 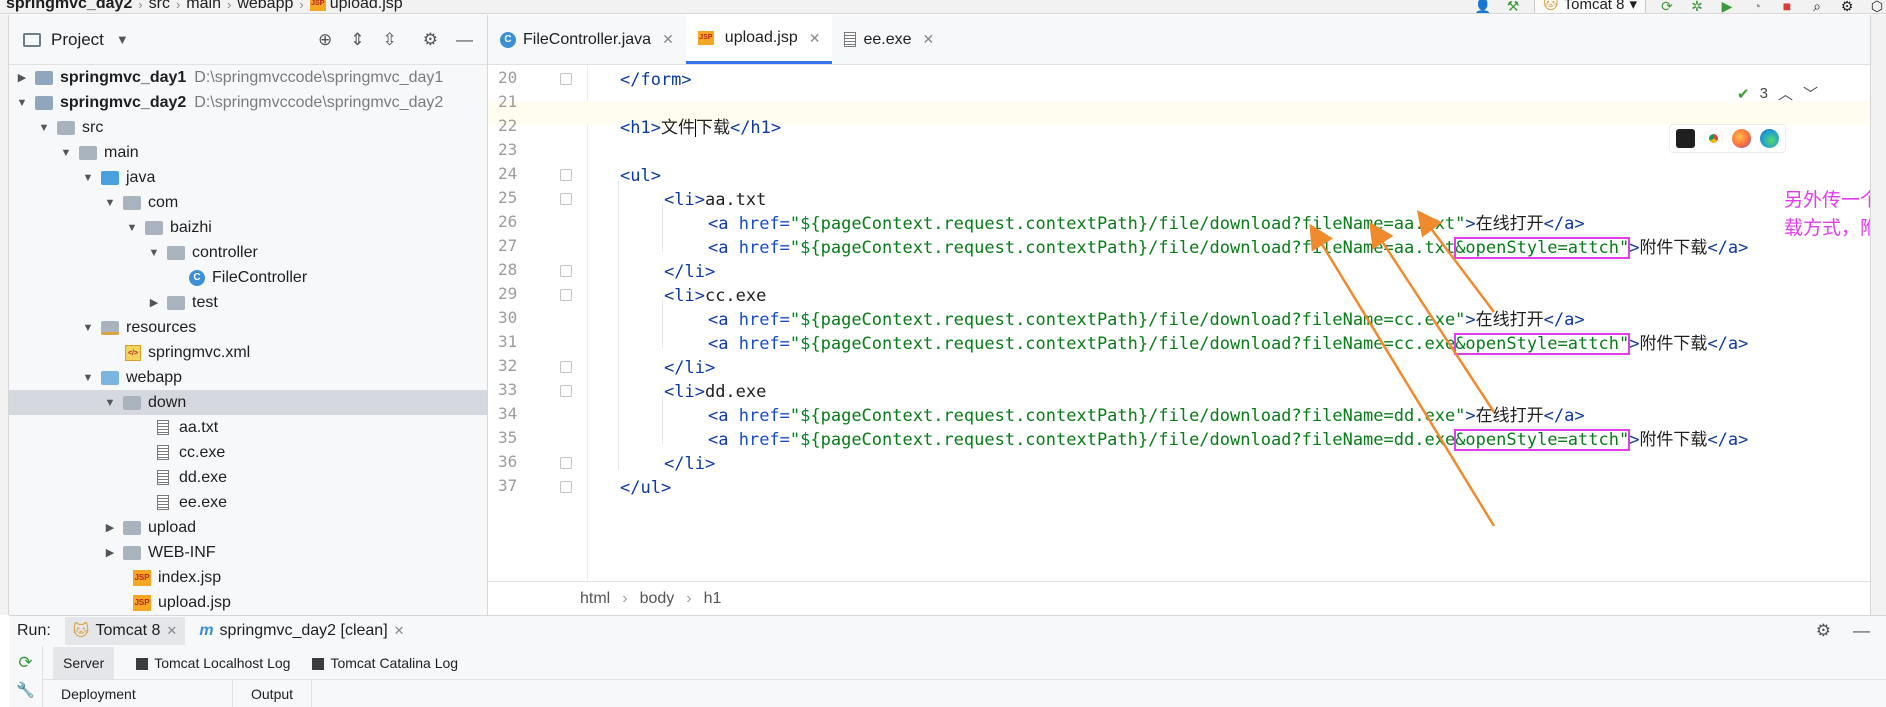 I want to click on intellij-browser-icon, so click(x=1685, y=138).